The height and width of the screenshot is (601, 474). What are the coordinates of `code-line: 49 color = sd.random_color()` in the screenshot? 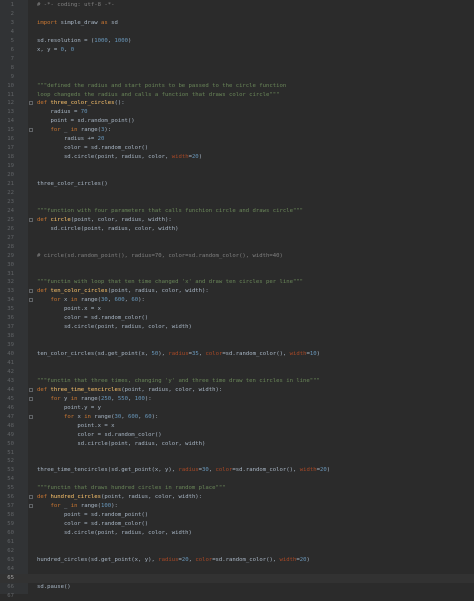 It's located at (237, 435).